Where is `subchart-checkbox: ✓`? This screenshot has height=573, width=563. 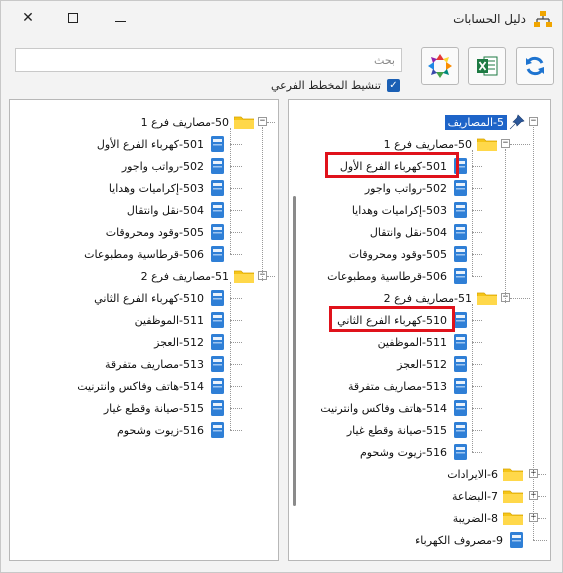
subchart-checkbox: ✓ is located at coordinates (393, 85).